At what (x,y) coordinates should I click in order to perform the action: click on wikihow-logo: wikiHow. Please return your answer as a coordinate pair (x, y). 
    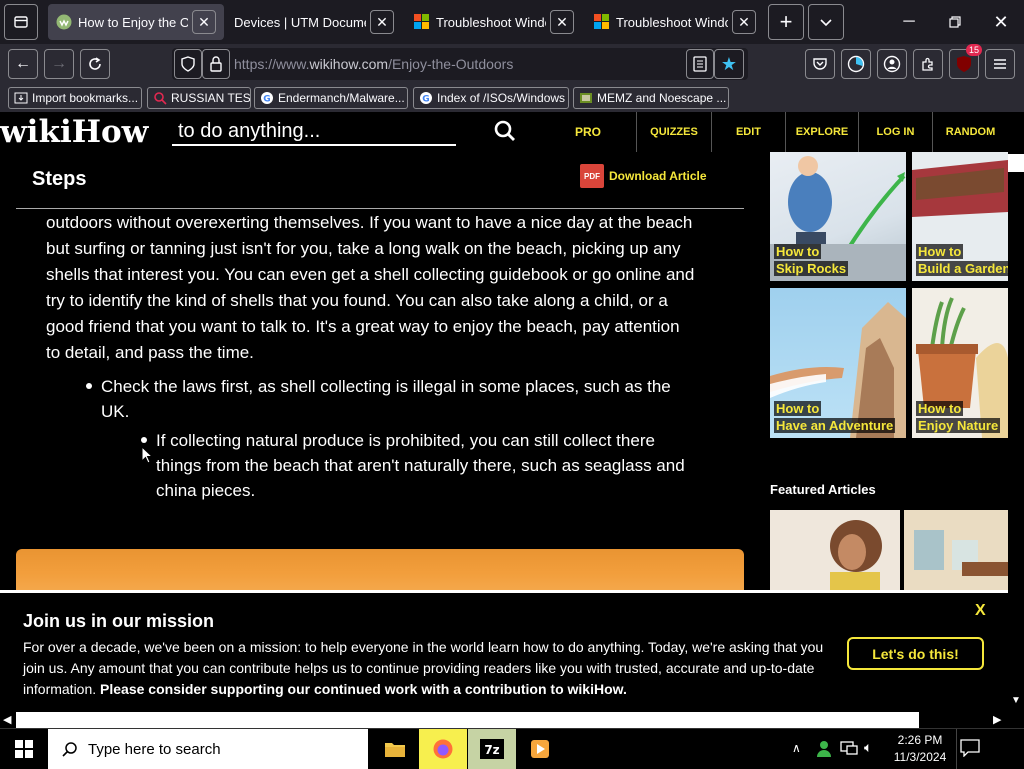
    Looking at the image, I should click on (74, 132).